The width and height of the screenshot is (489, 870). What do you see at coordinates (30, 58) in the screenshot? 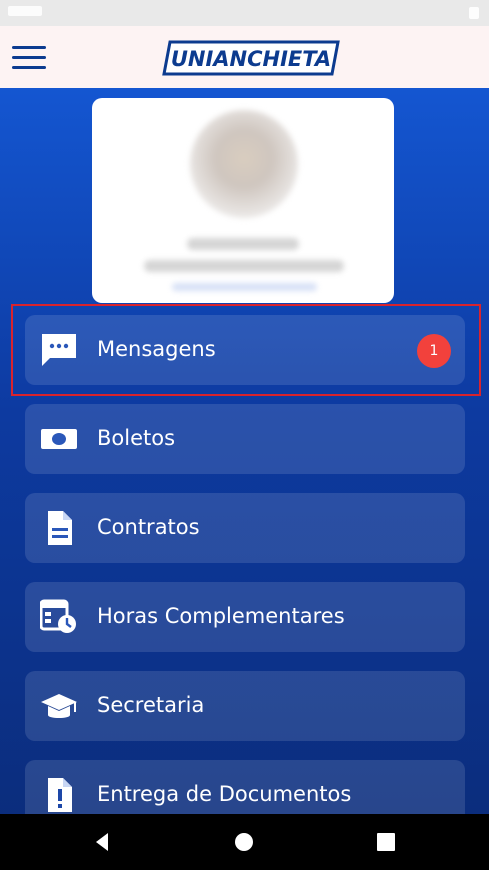
I see `hamburger-menu-button` at bounding box center [30, 58].